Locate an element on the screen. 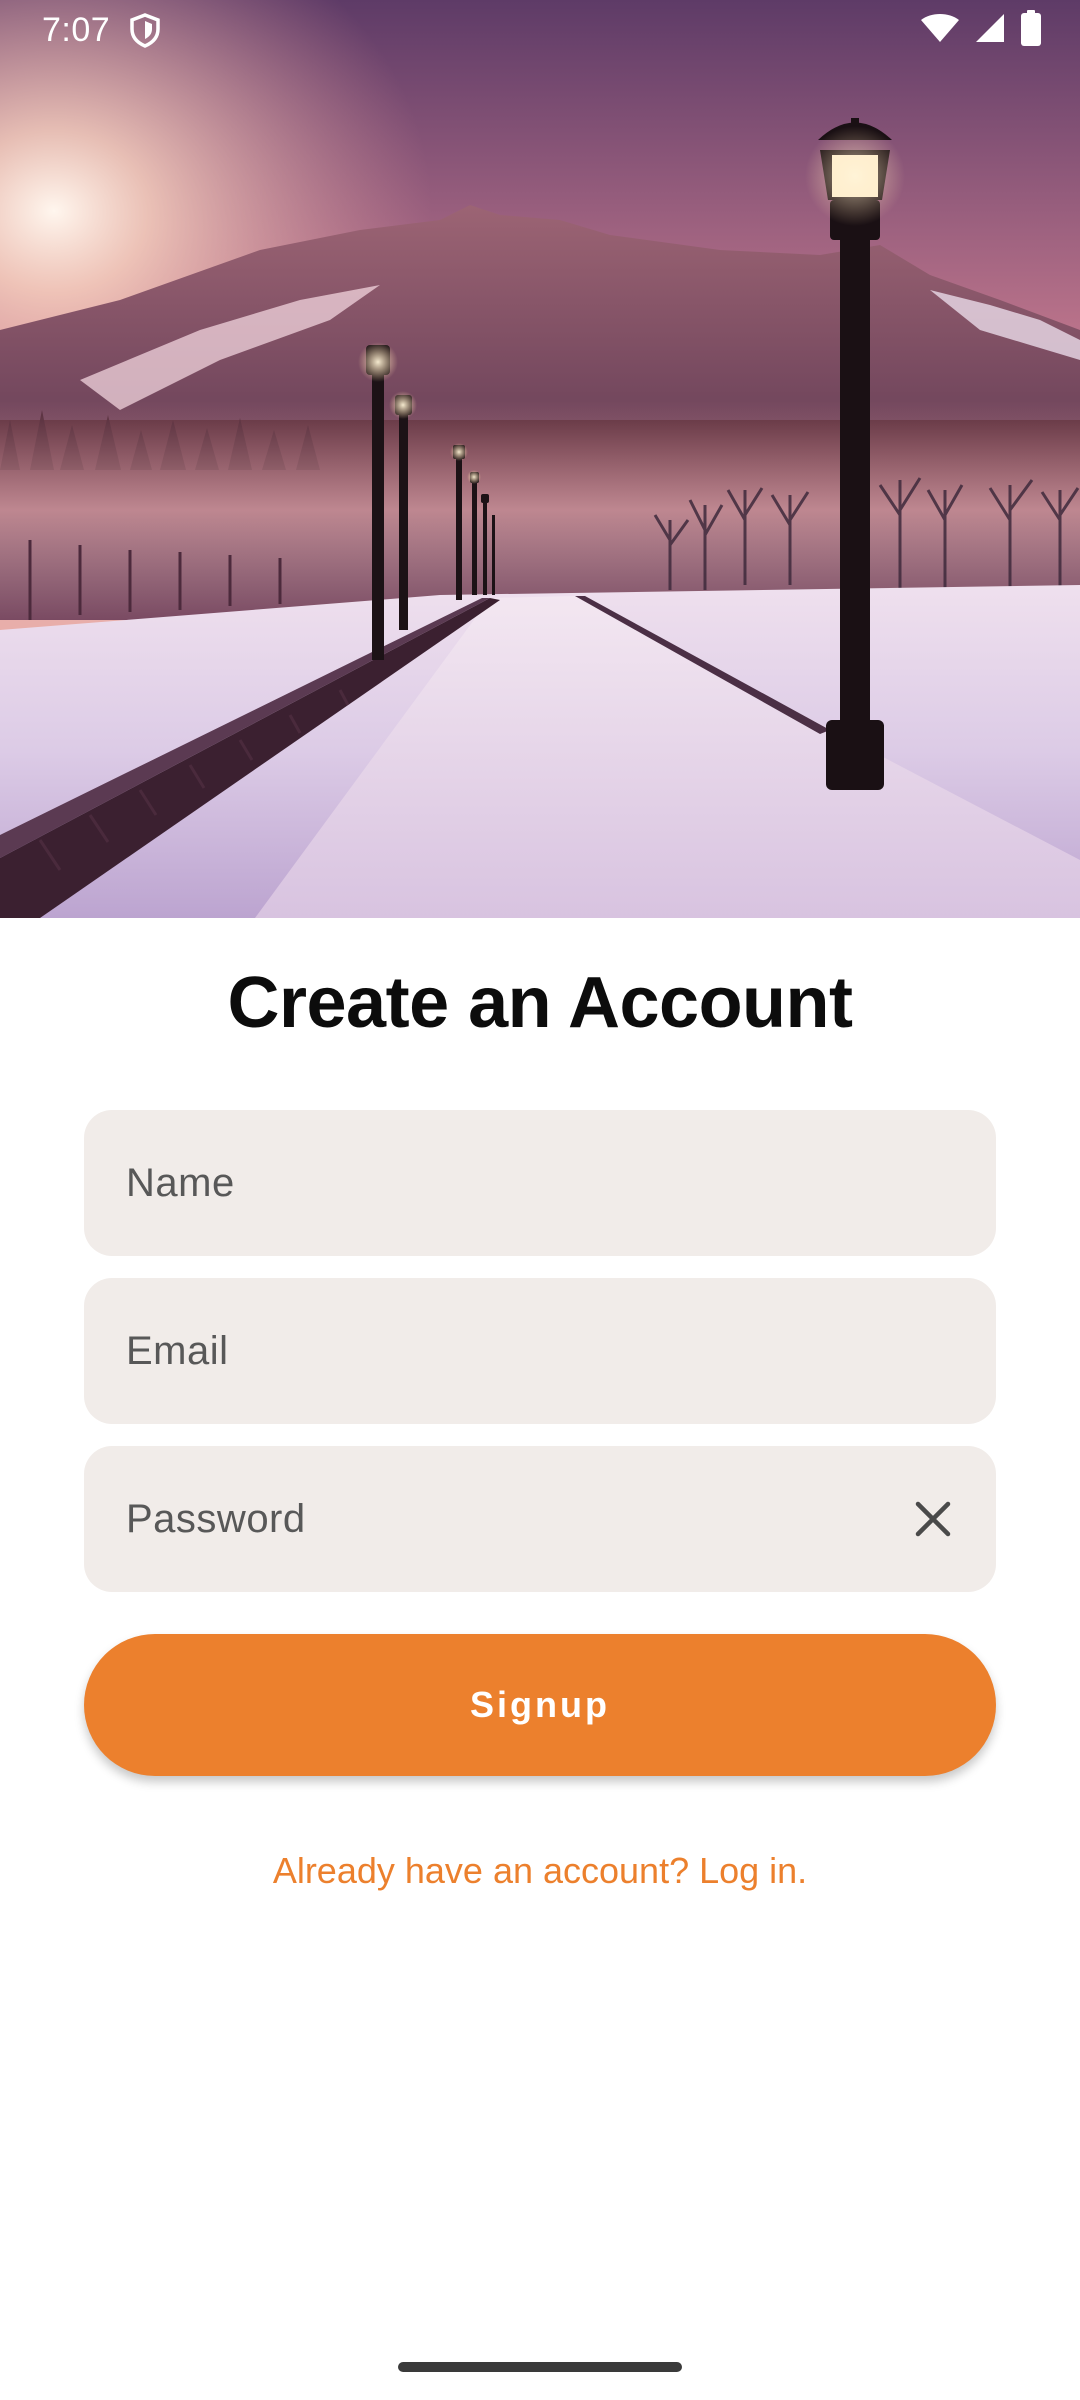 This screenshot has height=2400, width=1080. status-bar: 7:07 is located at coordinates (540, 30).